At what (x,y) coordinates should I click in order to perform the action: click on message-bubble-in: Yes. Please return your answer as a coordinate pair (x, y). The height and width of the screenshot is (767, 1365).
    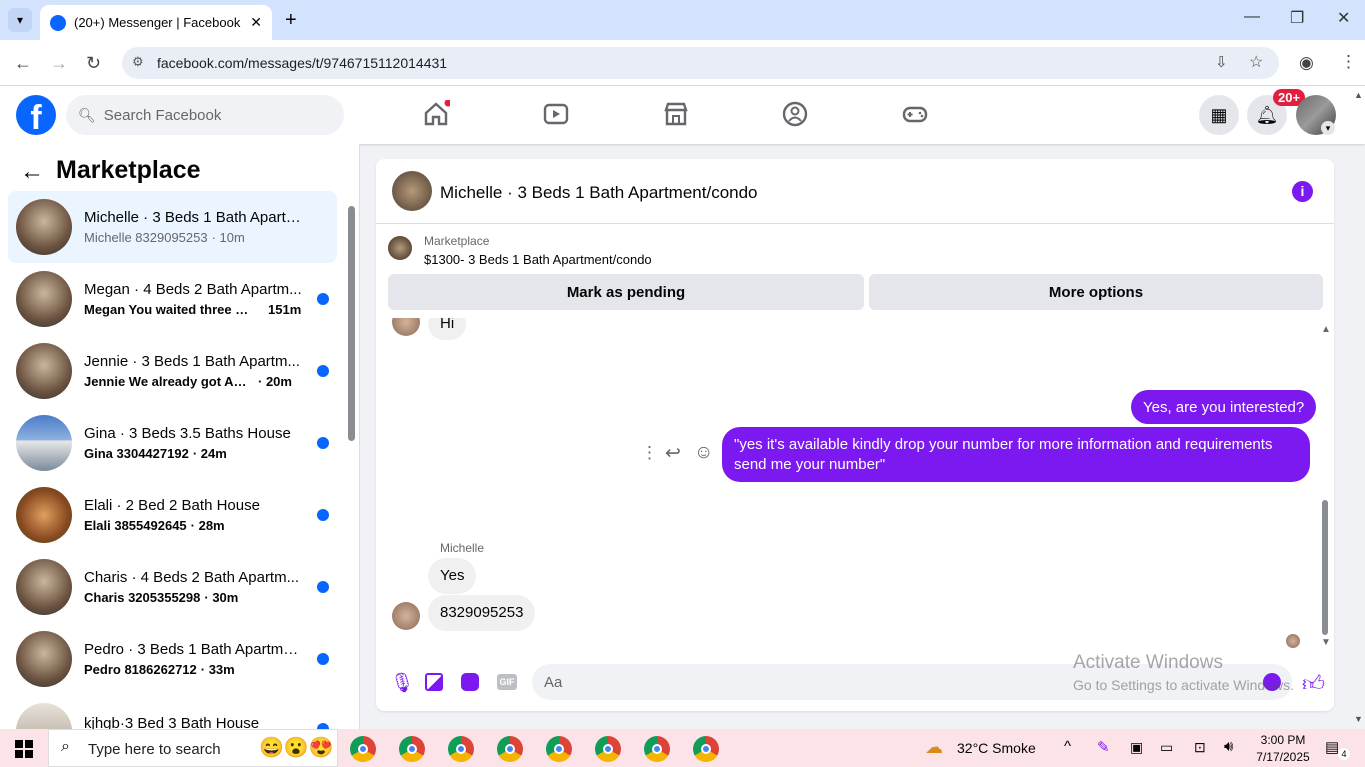
    Looking at the image, I should click on (452, 576).